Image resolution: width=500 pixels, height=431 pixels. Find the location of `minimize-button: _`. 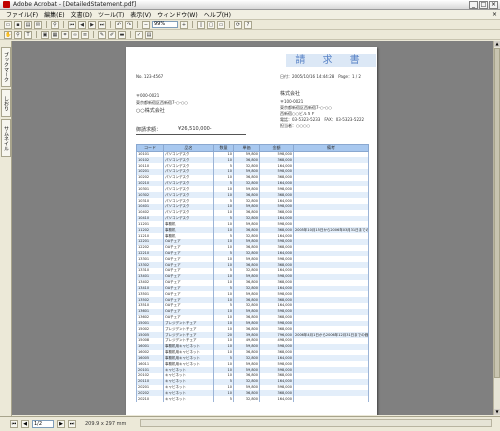

minimize-button: _ is located at coordinates (473, 5).